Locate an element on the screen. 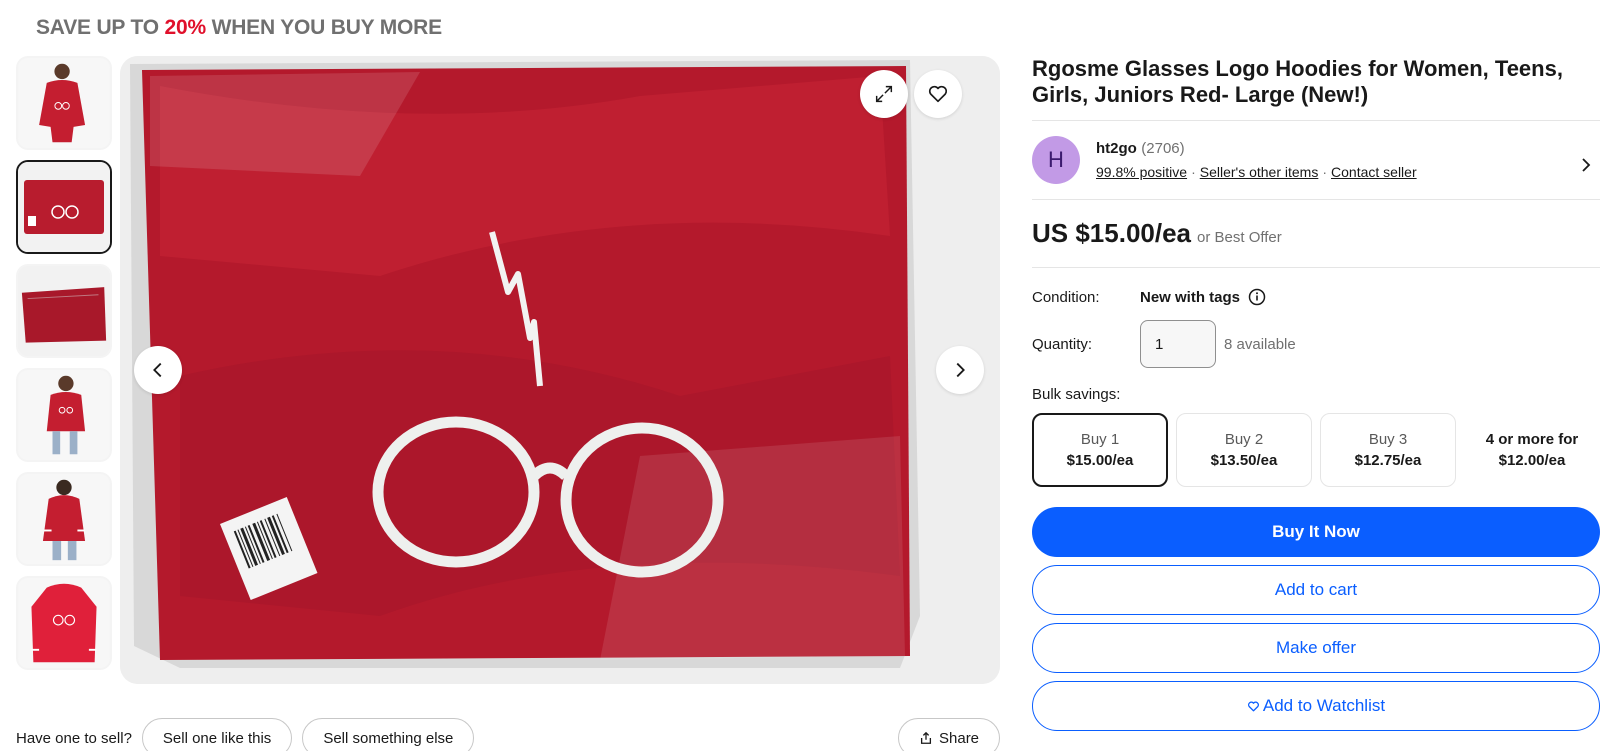 The image size is (1610, 751). chevron-left-icon is located at coordinates (157, 370).